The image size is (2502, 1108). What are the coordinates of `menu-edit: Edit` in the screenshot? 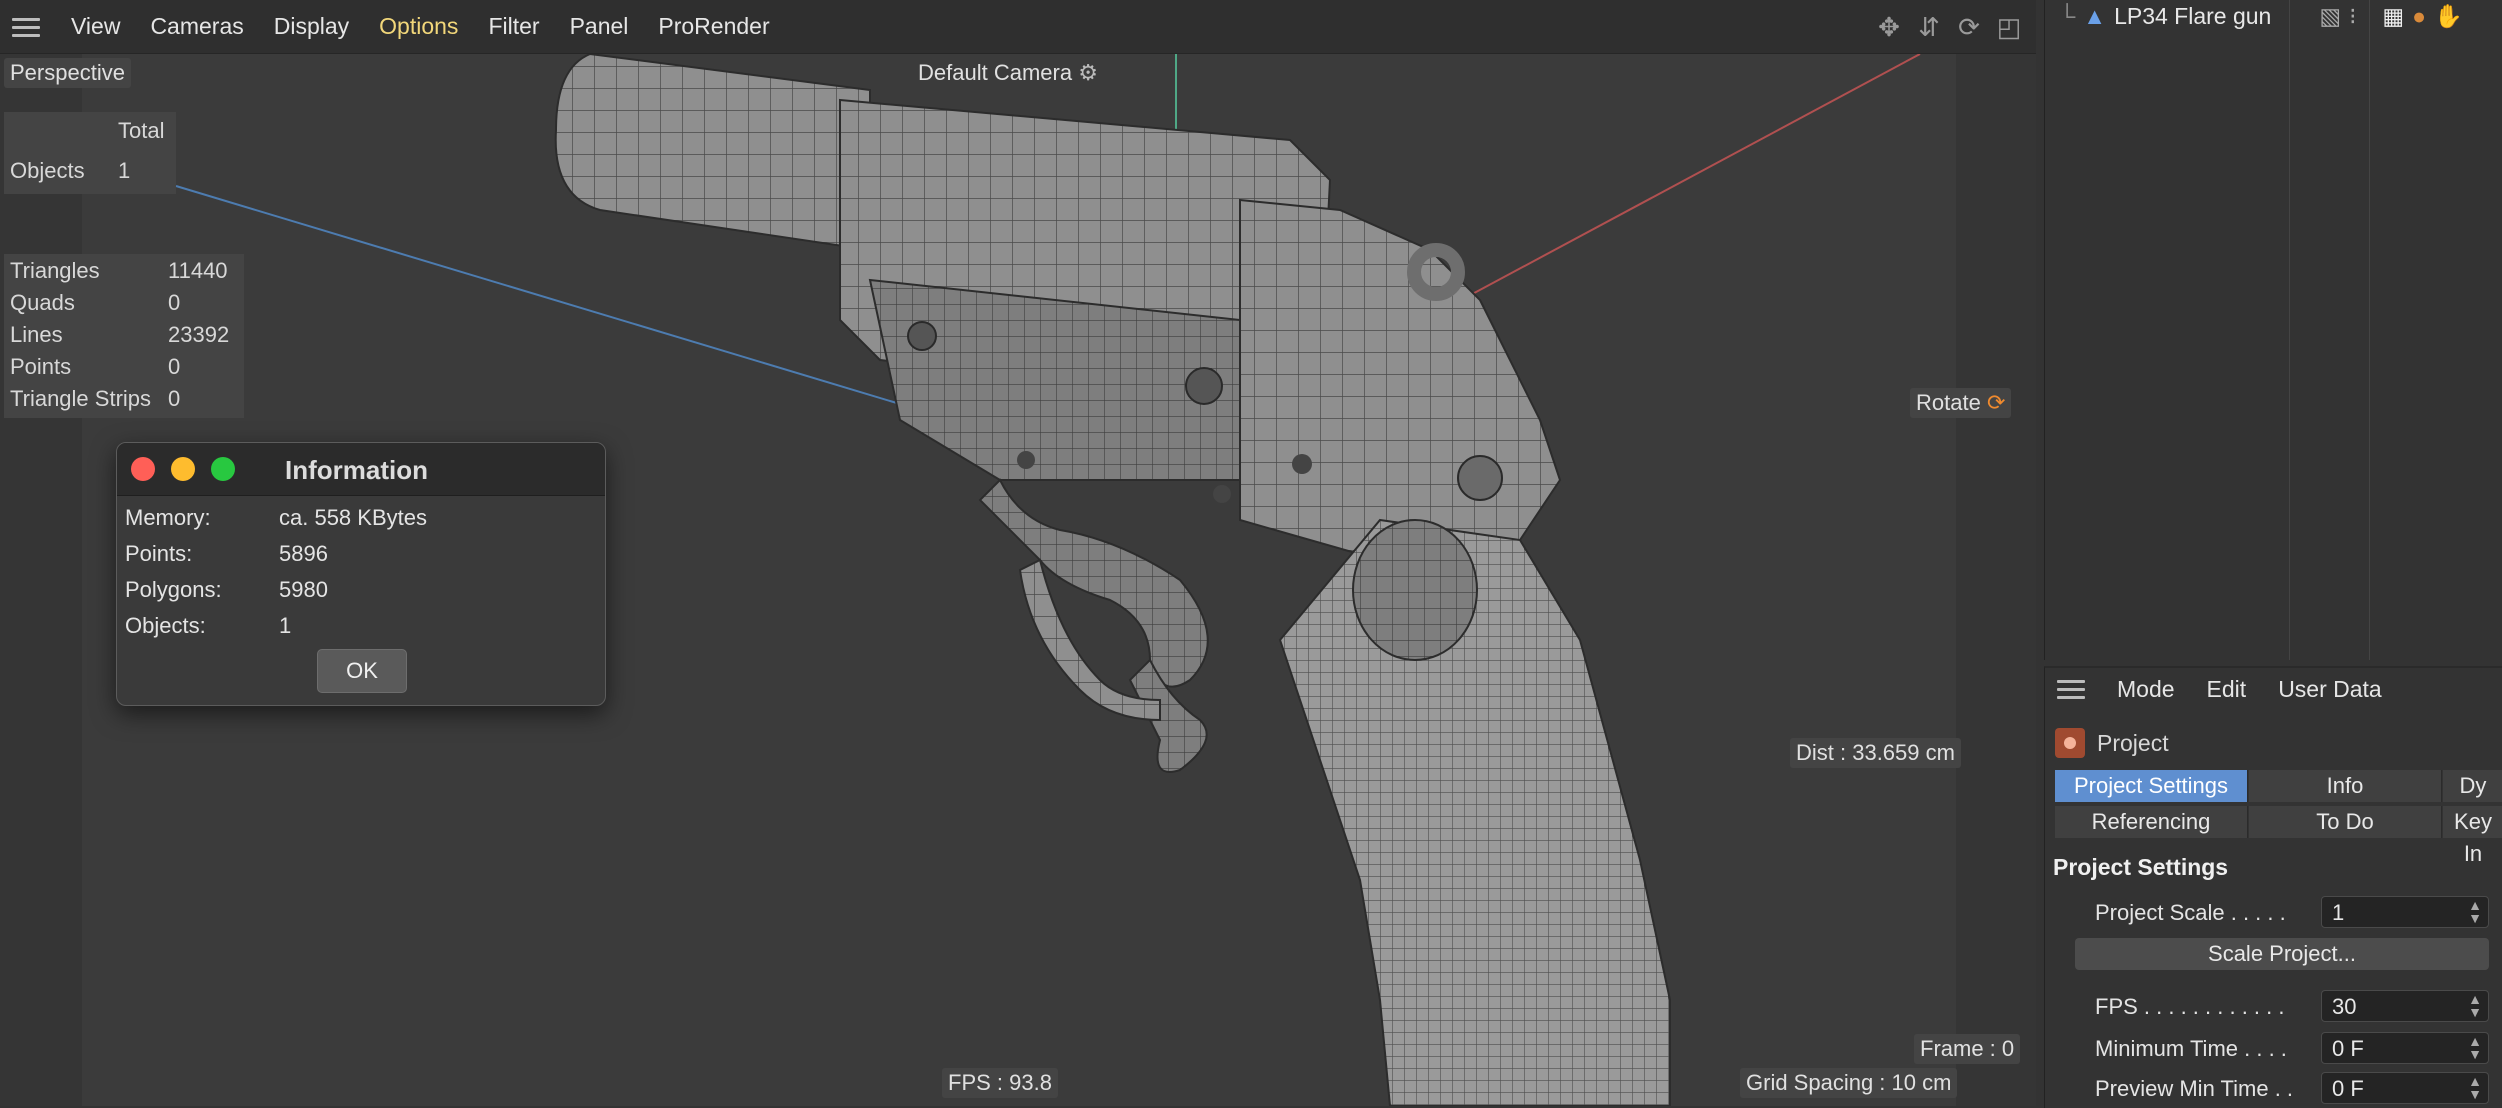 It's located at (2227, 689).